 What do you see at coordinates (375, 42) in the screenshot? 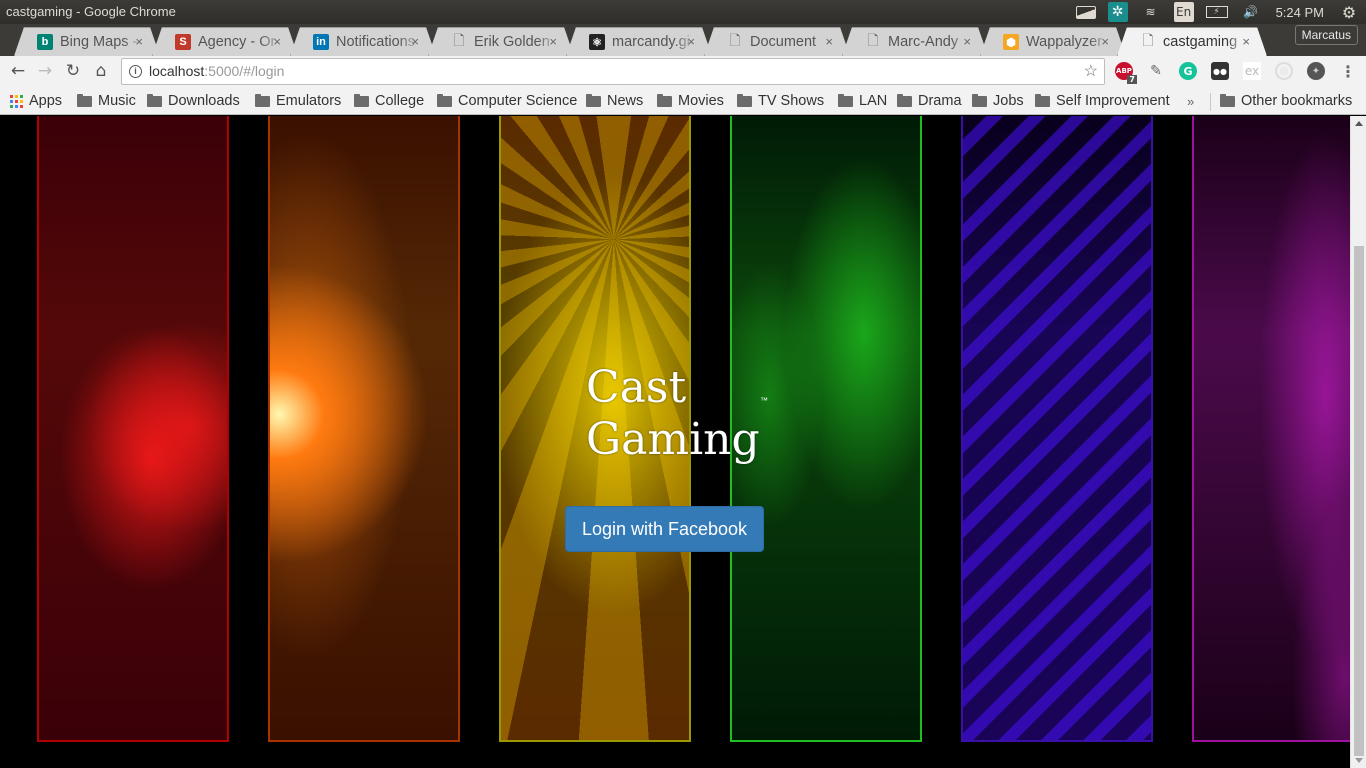
I see `tab-label: Notifications` at bounding box center [375, 42].